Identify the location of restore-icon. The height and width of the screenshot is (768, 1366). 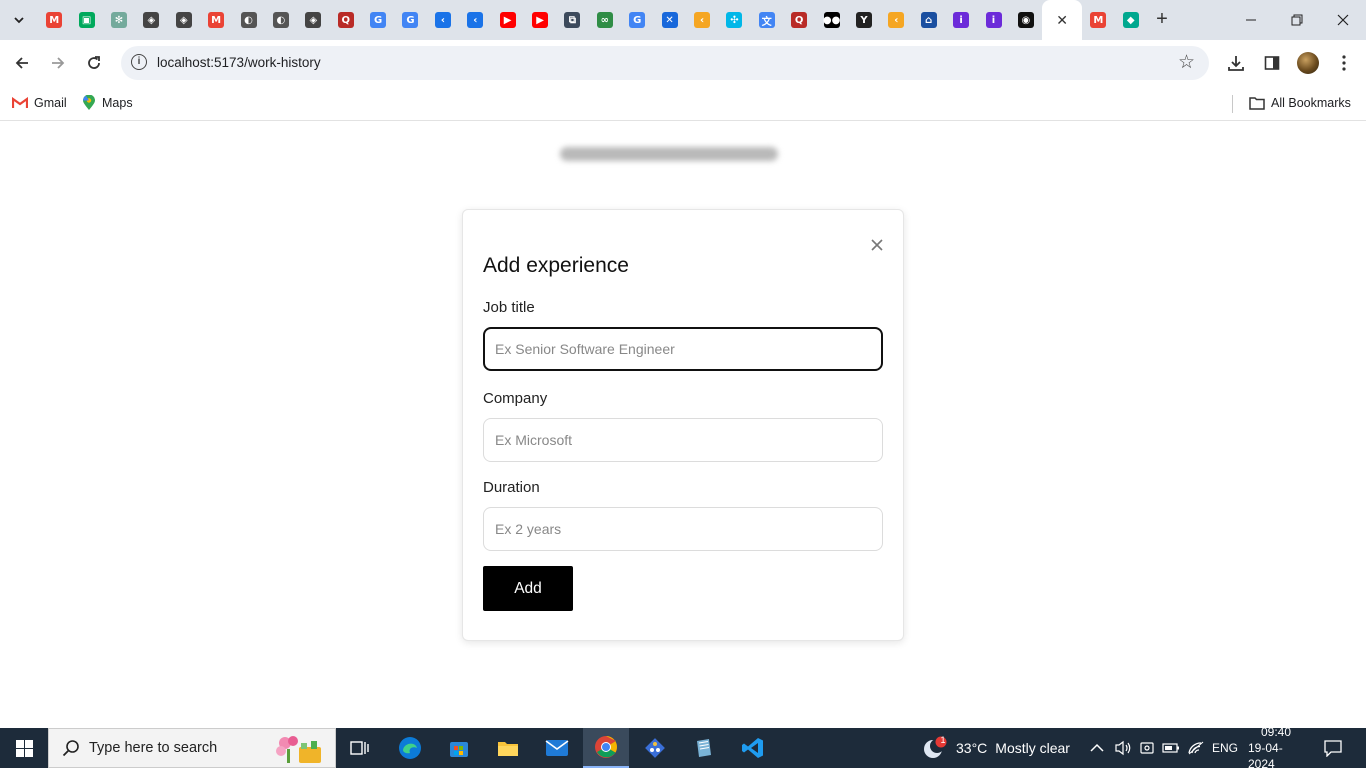
(1297, 20).